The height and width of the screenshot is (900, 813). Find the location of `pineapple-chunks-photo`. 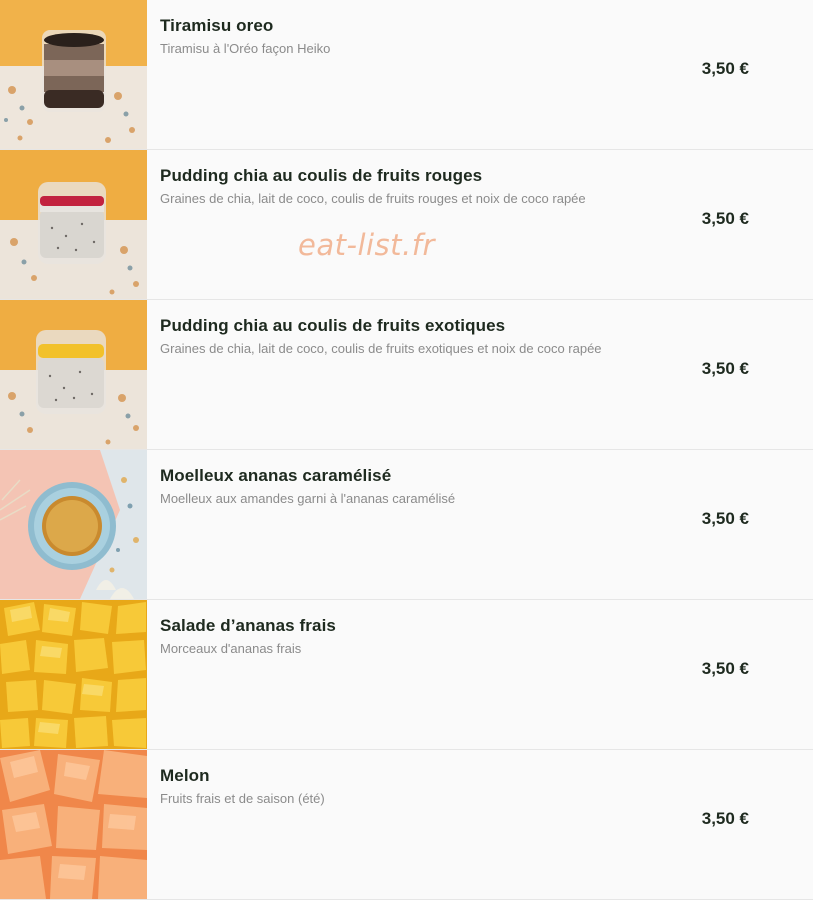

pineapple-chunks-photo is located at coordinates (73, 674).